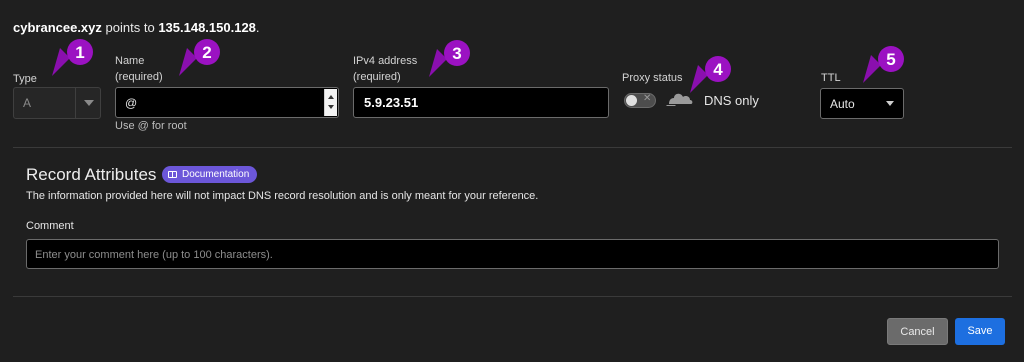 Image resolution: width=1024 pixels, height=362 pixels. Describe the element at coordinates (207, 27) in the screenshot. I see `summary-ip: 135.148.150.128` at that location.